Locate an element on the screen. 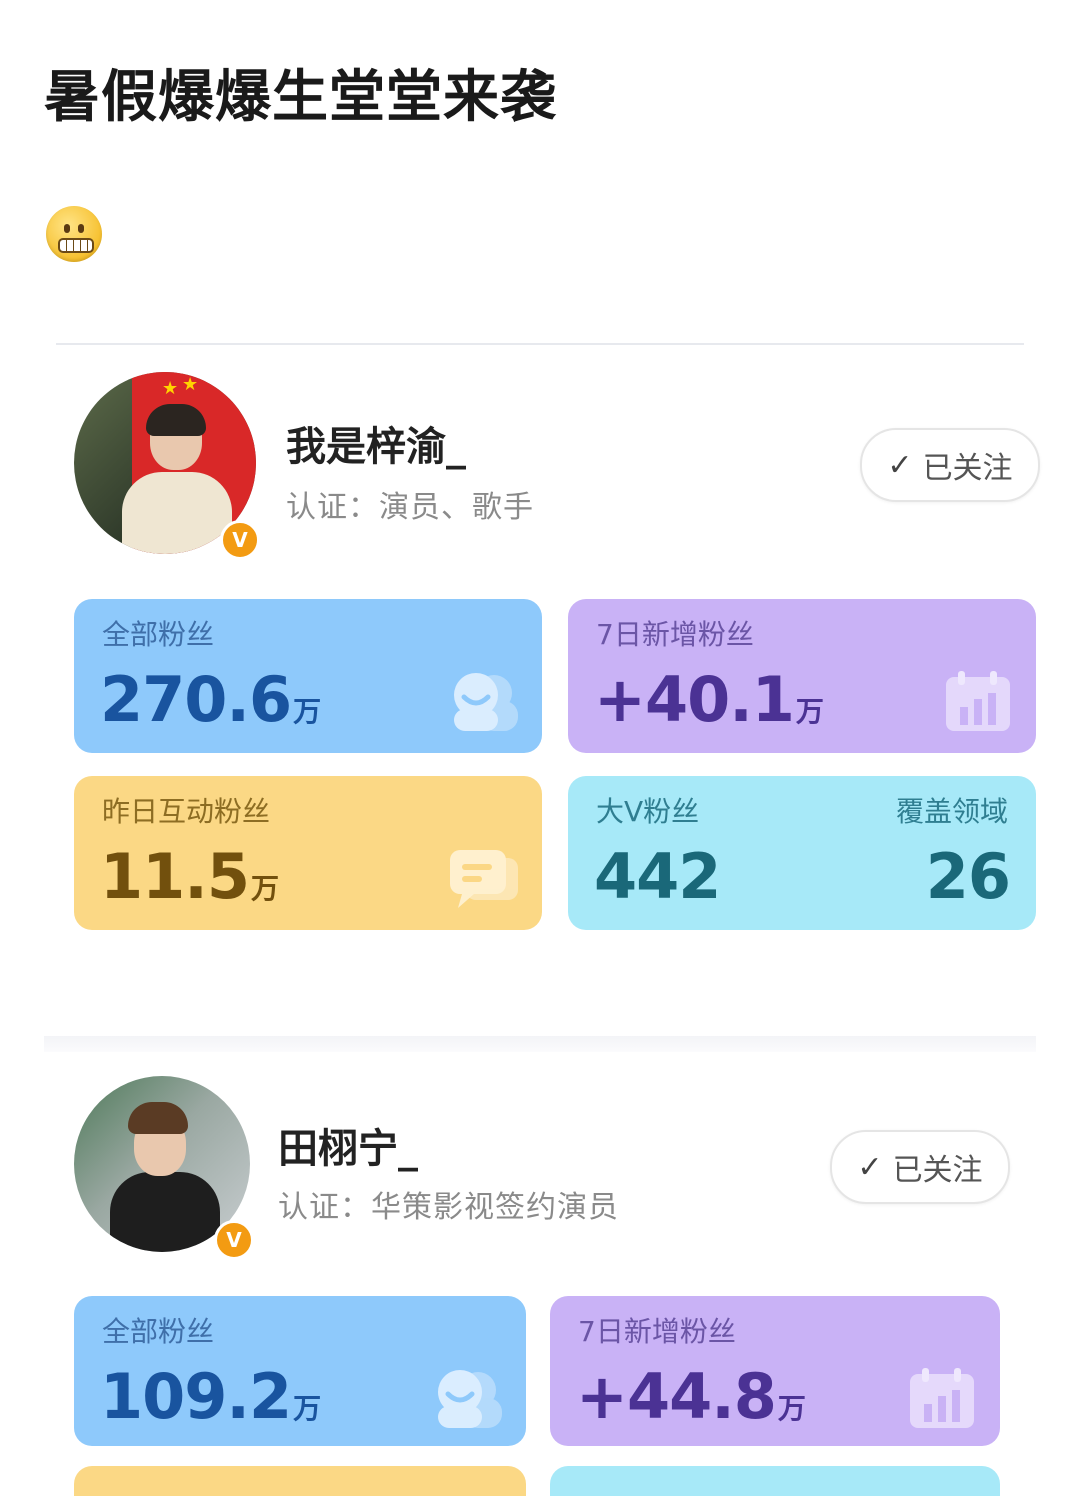  profile-name: 我是梓渝_ is located at coordinates (376, 447).